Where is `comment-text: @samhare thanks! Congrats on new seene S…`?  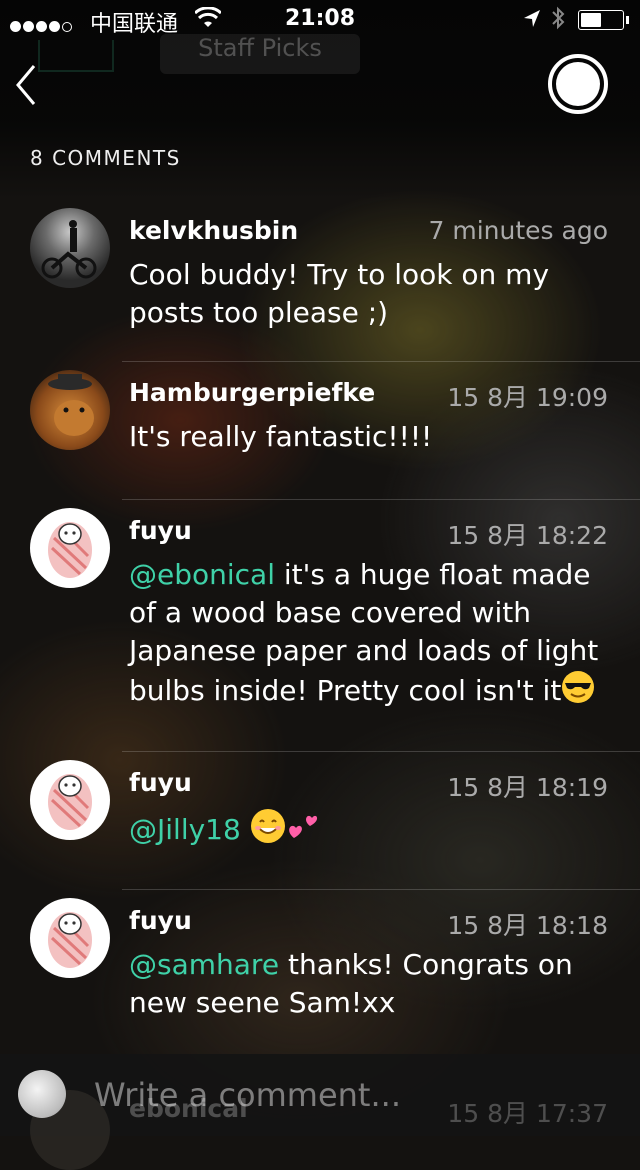
comment-text: @samhare thanks! Congrats on new seene S… is located at coordinates (372, 984).